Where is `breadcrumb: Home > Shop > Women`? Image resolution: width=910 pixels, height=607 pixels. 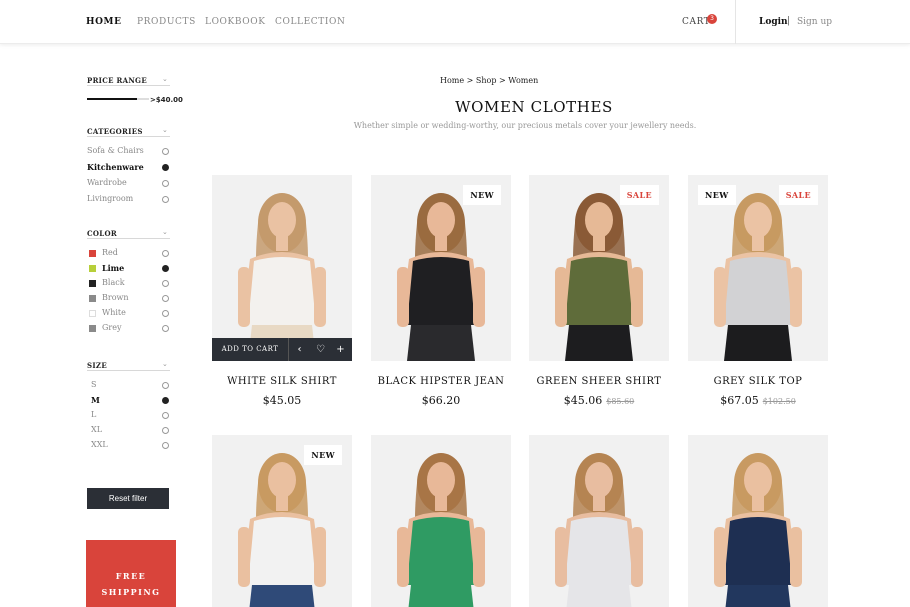 breadcrumb: Home > Shop > Women is located at coordinates (489, 80).